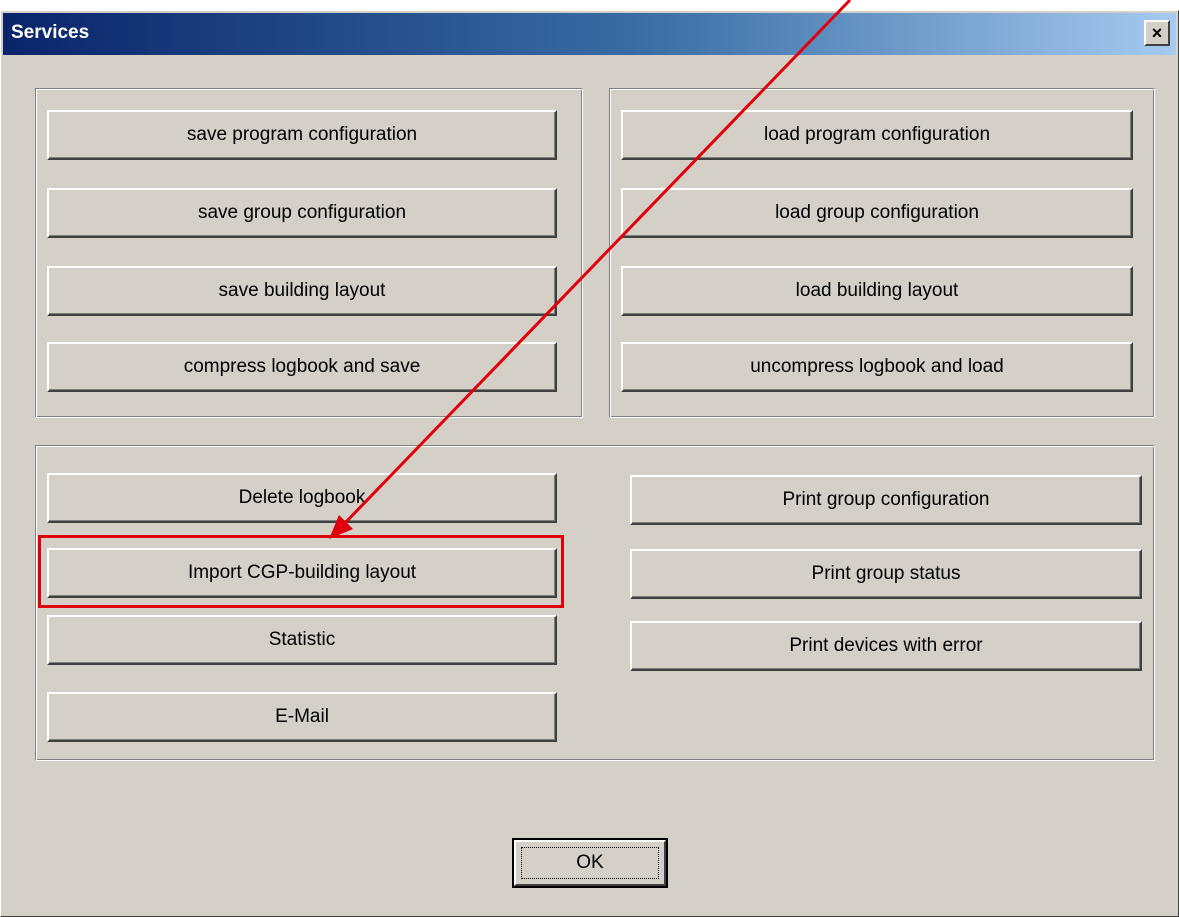 The width and height of the screenshot is (1179, 917). What do you see at coordinates (877, 291) in the screenshot?
I see `load-building-layout-button: load building layout` at bounding box center [877, 291].